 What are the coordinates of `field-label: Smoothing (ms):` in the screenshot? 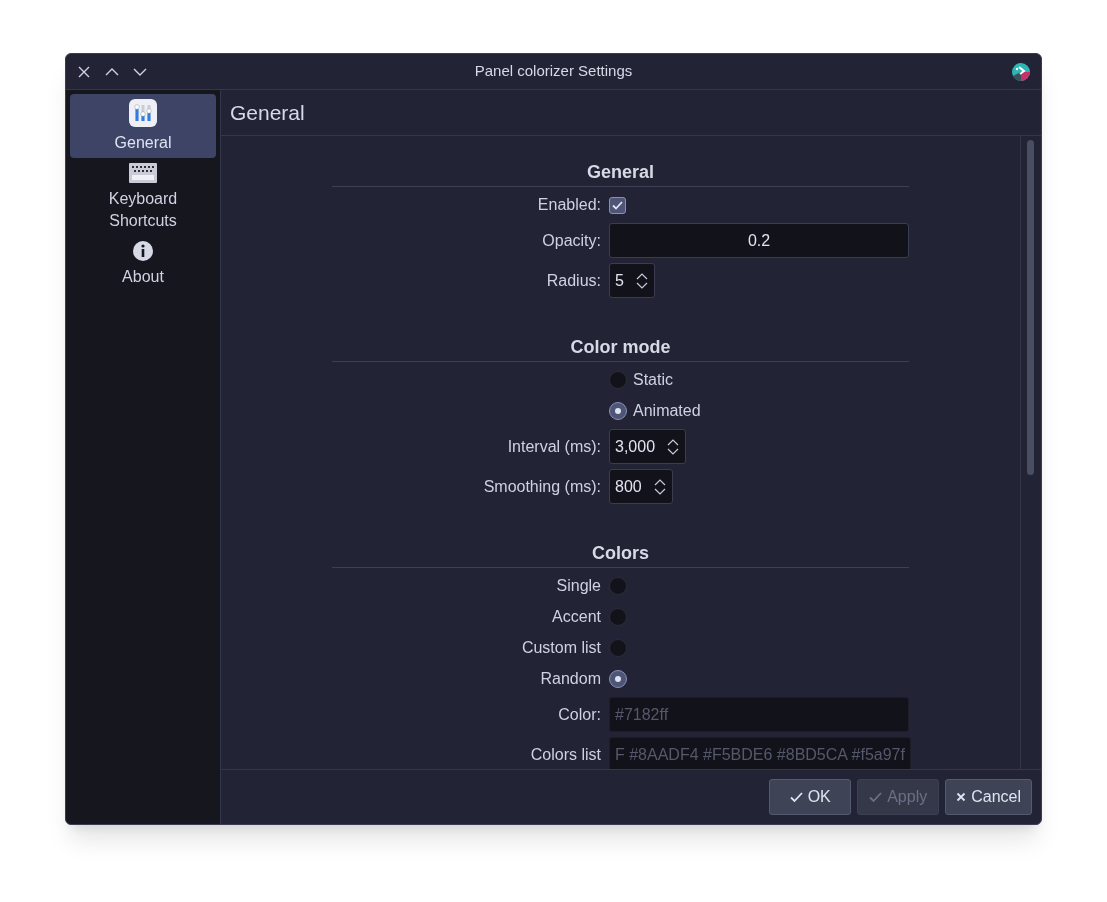 It's located at (542, 486).